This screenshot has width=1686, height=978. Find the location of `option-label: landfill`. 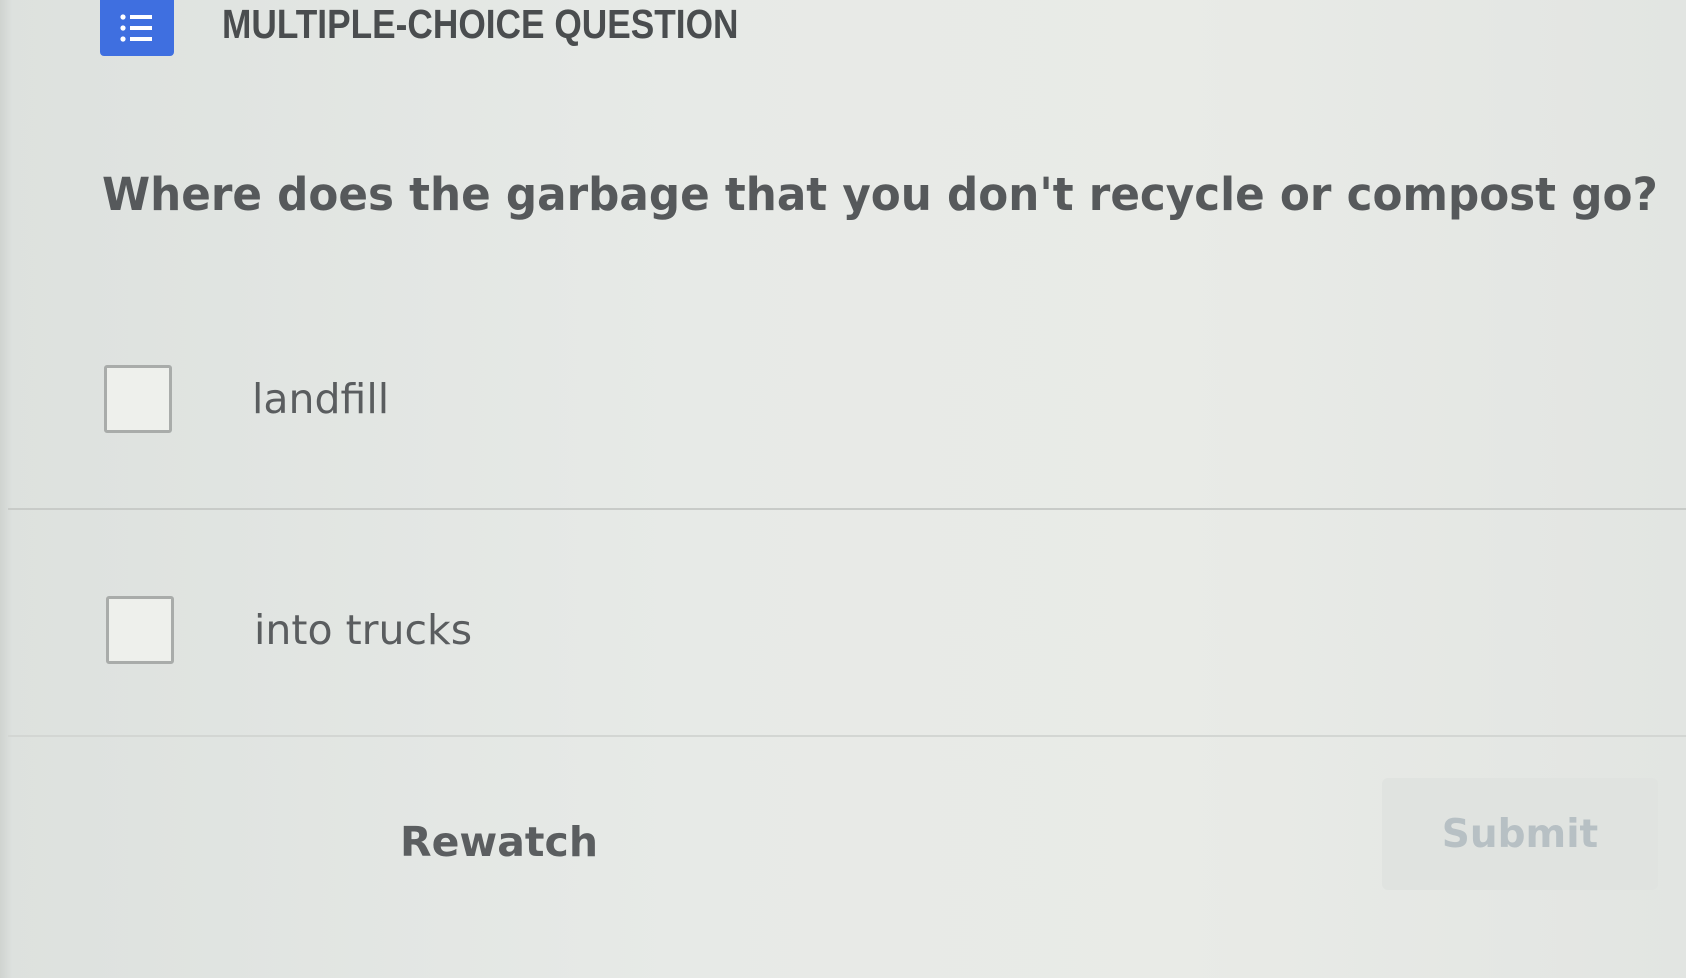

option-label: landfill is located at coordinates (321, 399).